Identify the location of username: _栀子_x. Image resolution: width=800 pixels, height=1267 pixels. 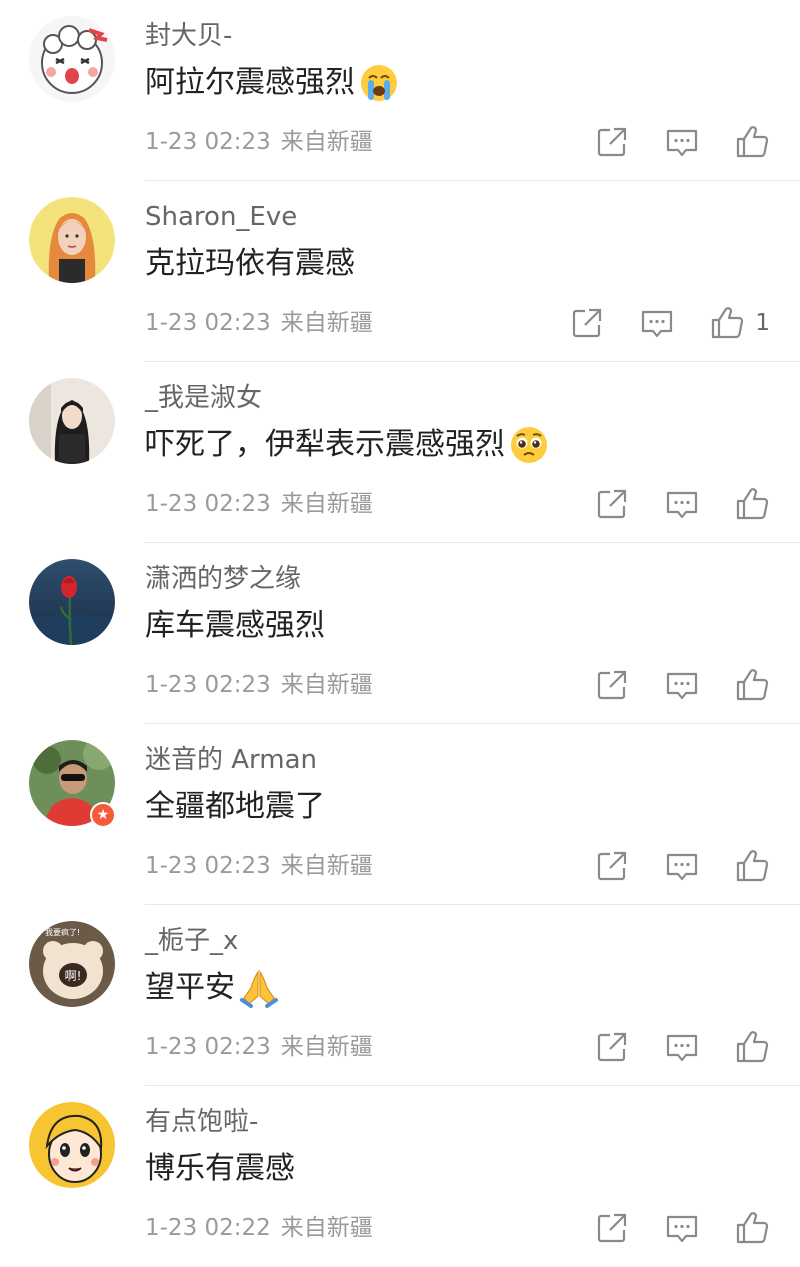
(191, 941).